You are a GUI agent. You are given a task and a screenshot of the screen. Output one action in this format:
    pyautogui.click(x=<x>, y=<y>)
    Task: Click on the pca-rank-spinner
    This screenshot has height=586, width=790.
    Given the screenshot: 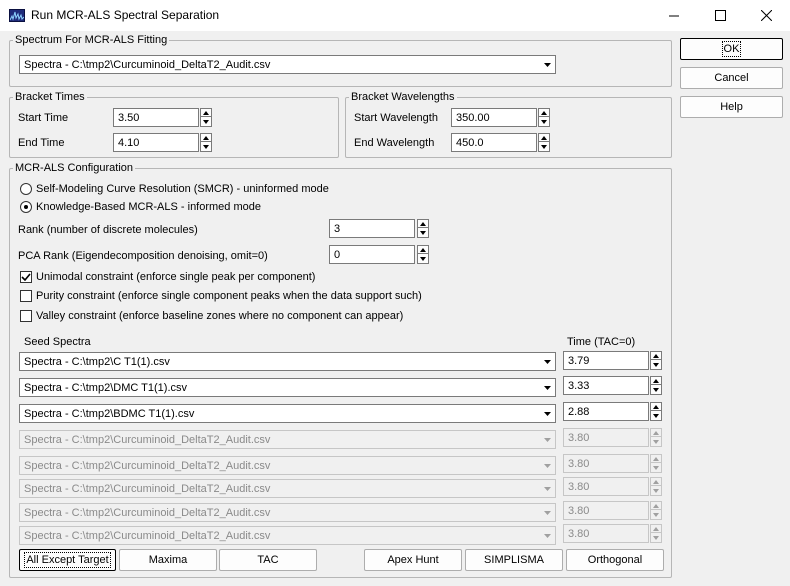 What is the action you would take?
    pyautogui.click(x=423, y=254)
    